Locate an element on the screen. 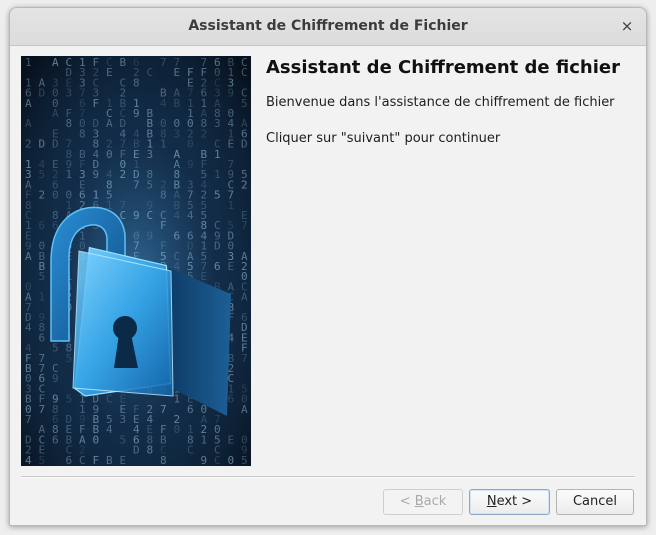  window-title: Assistant de Chiffrement de Fichier is located at coordinates (328, 26).